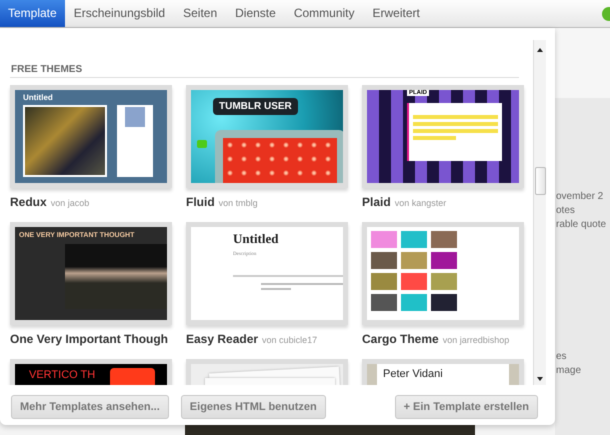 The height and width of the screenshot is (435, 610). Describe the element at coordinates (32, 13) in the screenshot. I see `nav-tab: Template` at that location.